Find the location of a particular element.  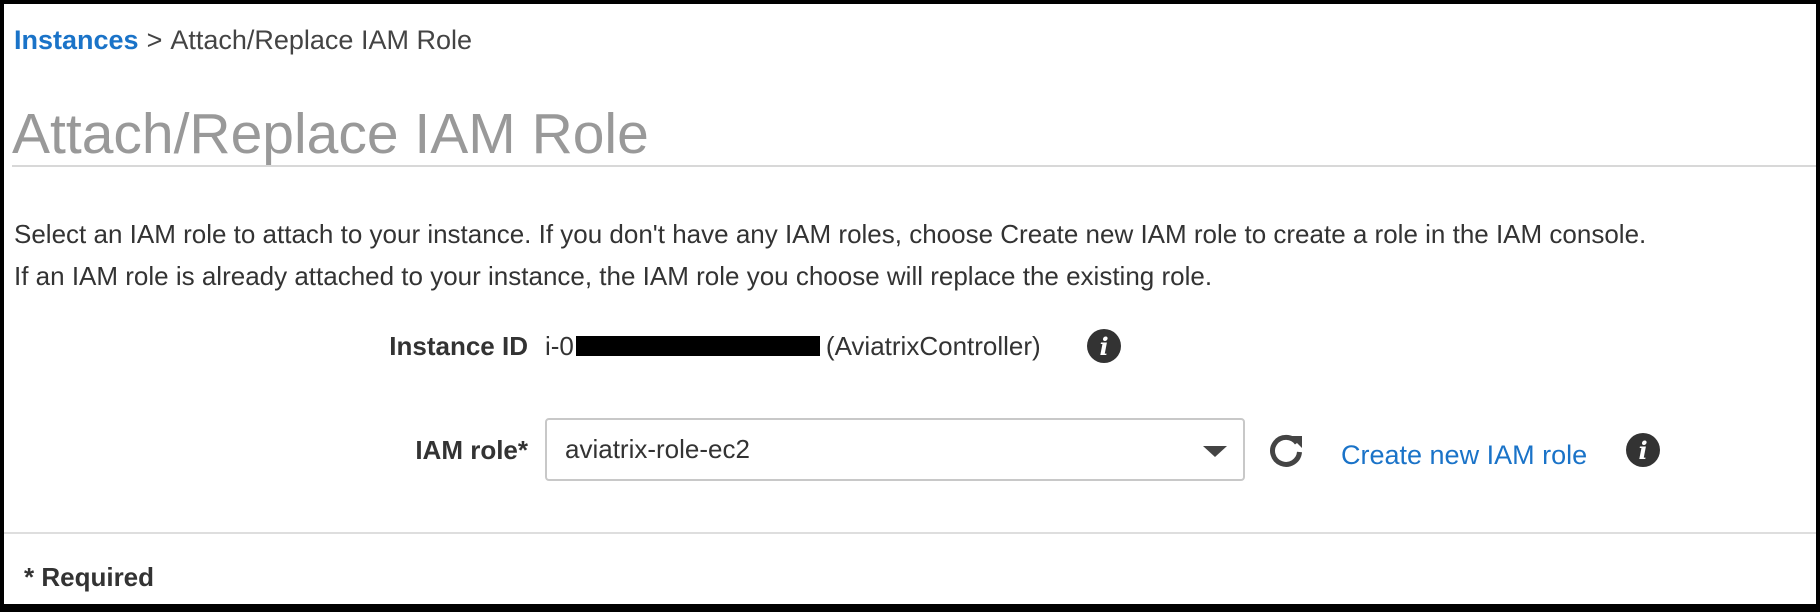

chevron-down-icon is located at coordinates (1215, 451).